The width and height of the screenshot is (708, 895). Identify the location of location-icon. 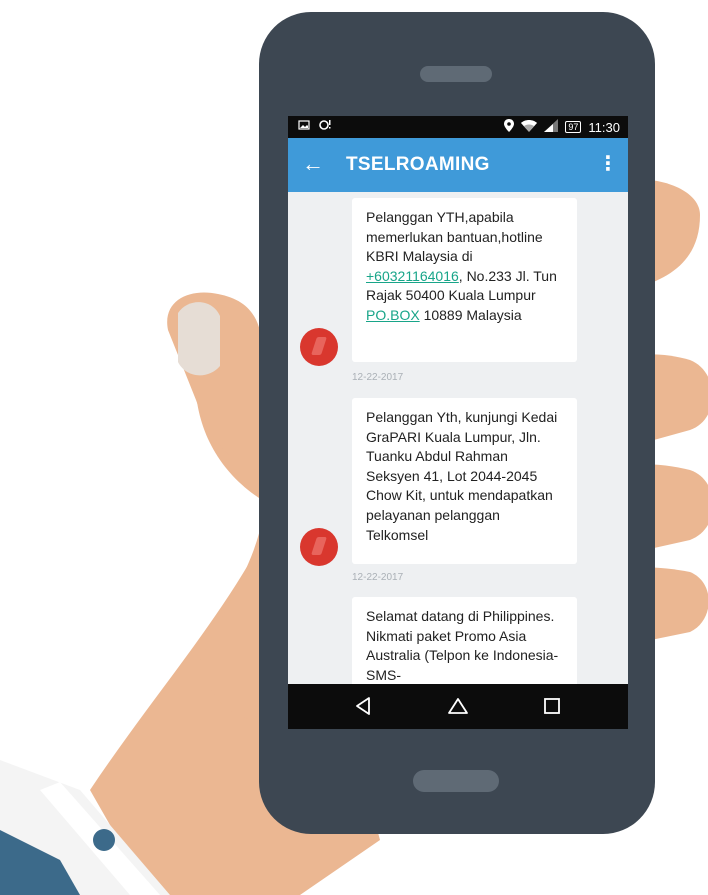
(509, 127).